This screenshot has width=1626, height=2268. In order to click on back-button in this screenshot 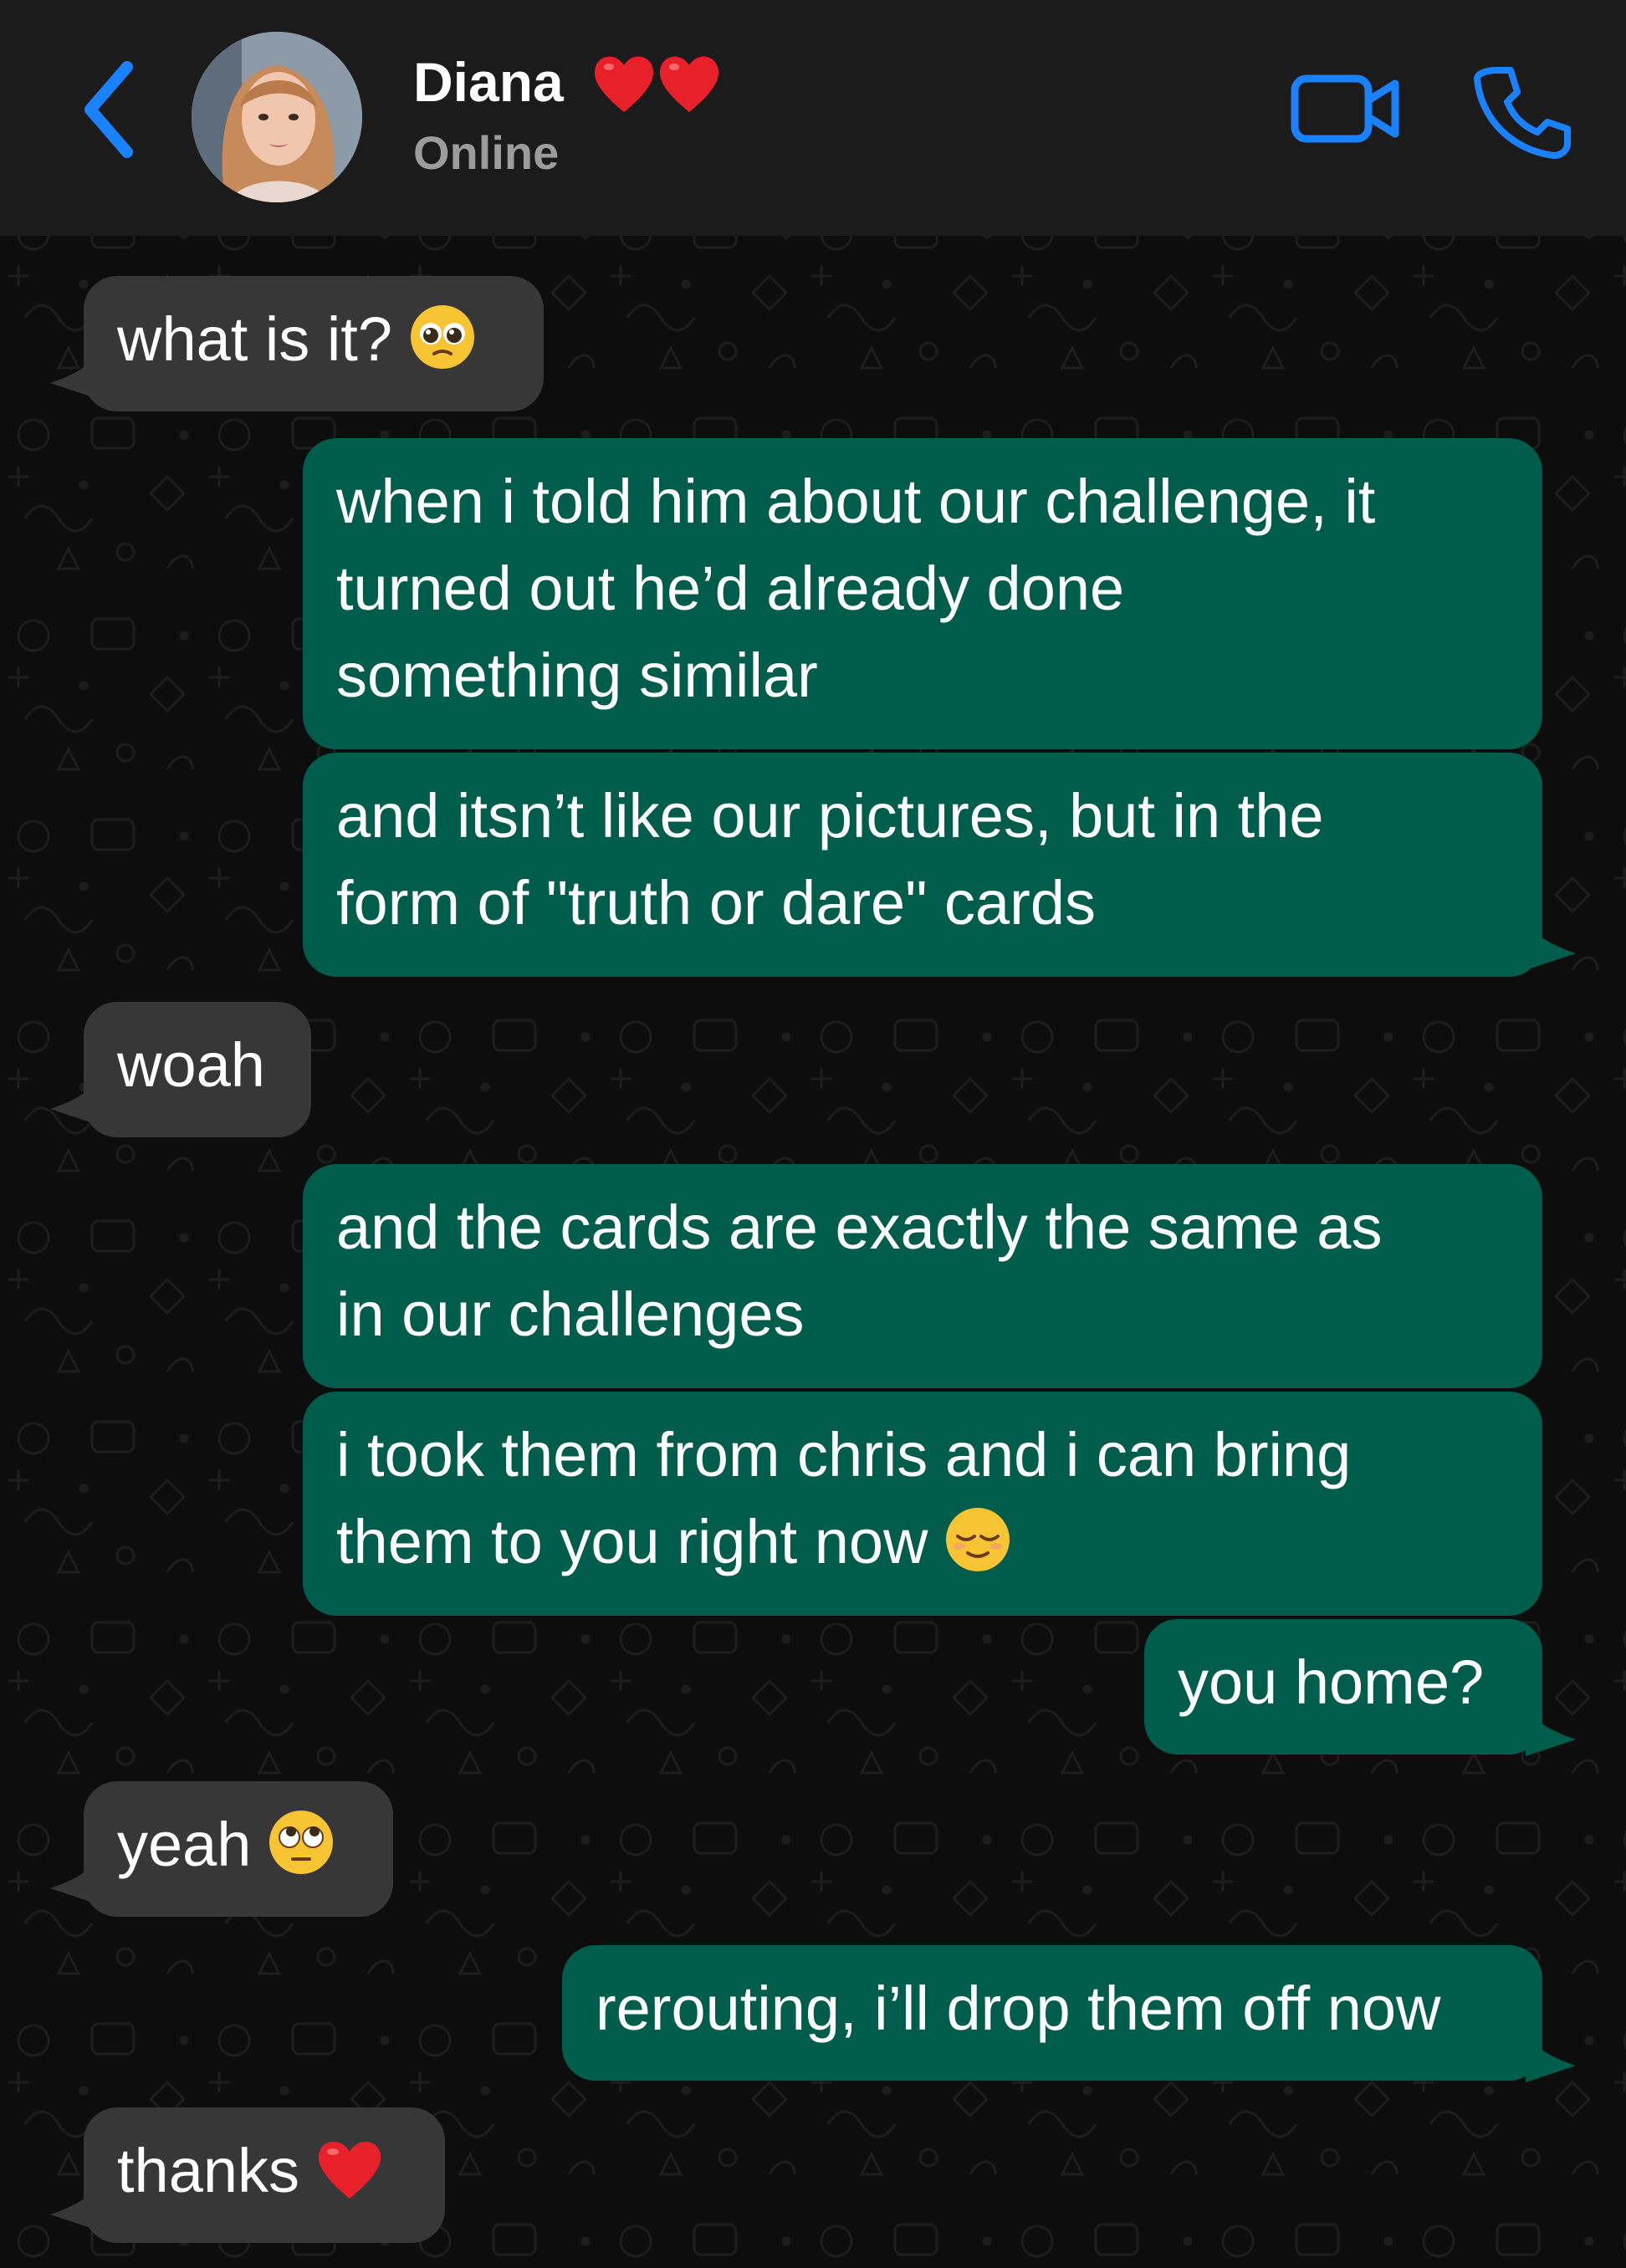, I will do `click(110, 110)`.